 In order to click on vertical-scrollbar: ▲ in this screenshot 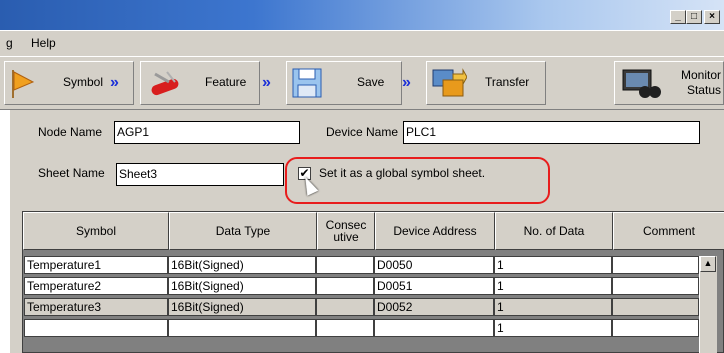, I will do `click(708, 304)`.